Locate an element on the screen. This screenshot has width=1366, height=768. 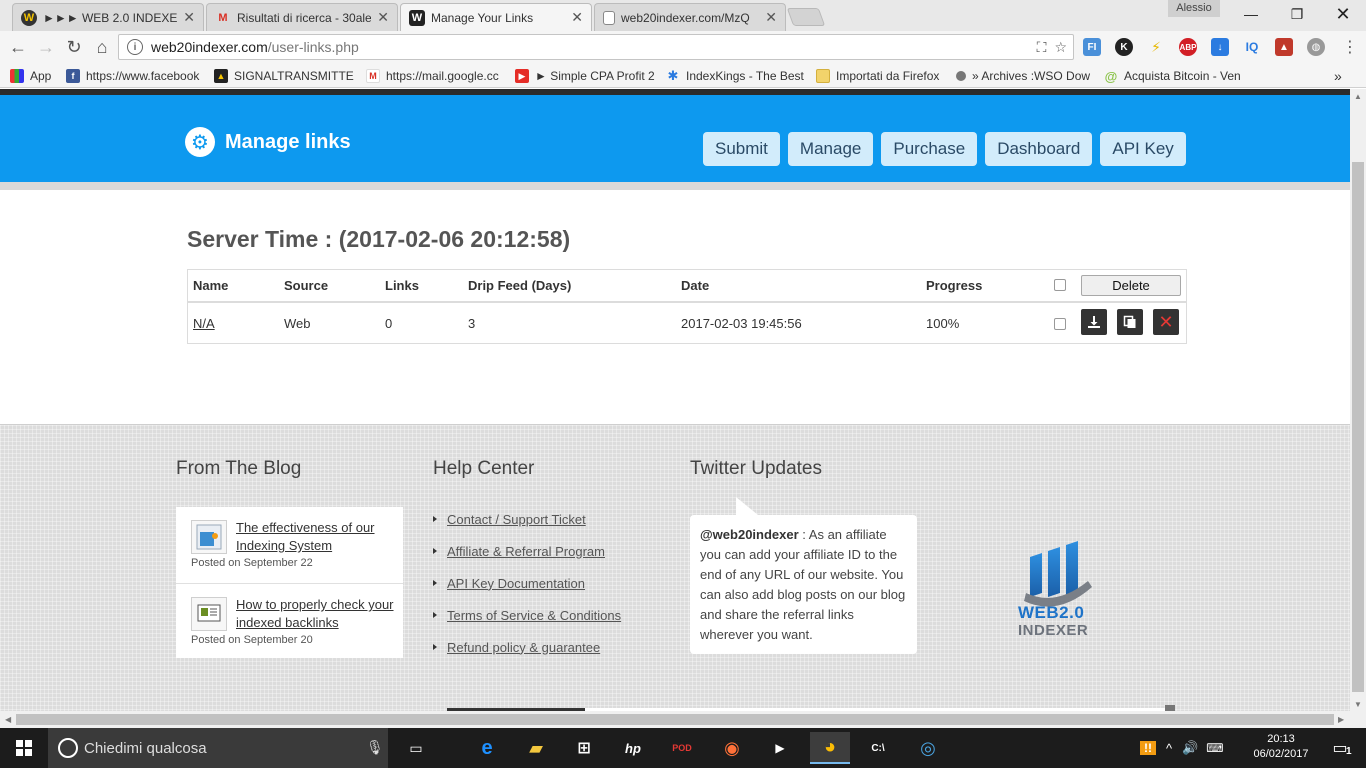
blog-title: From The Blog is located at coordinates (239, 468).